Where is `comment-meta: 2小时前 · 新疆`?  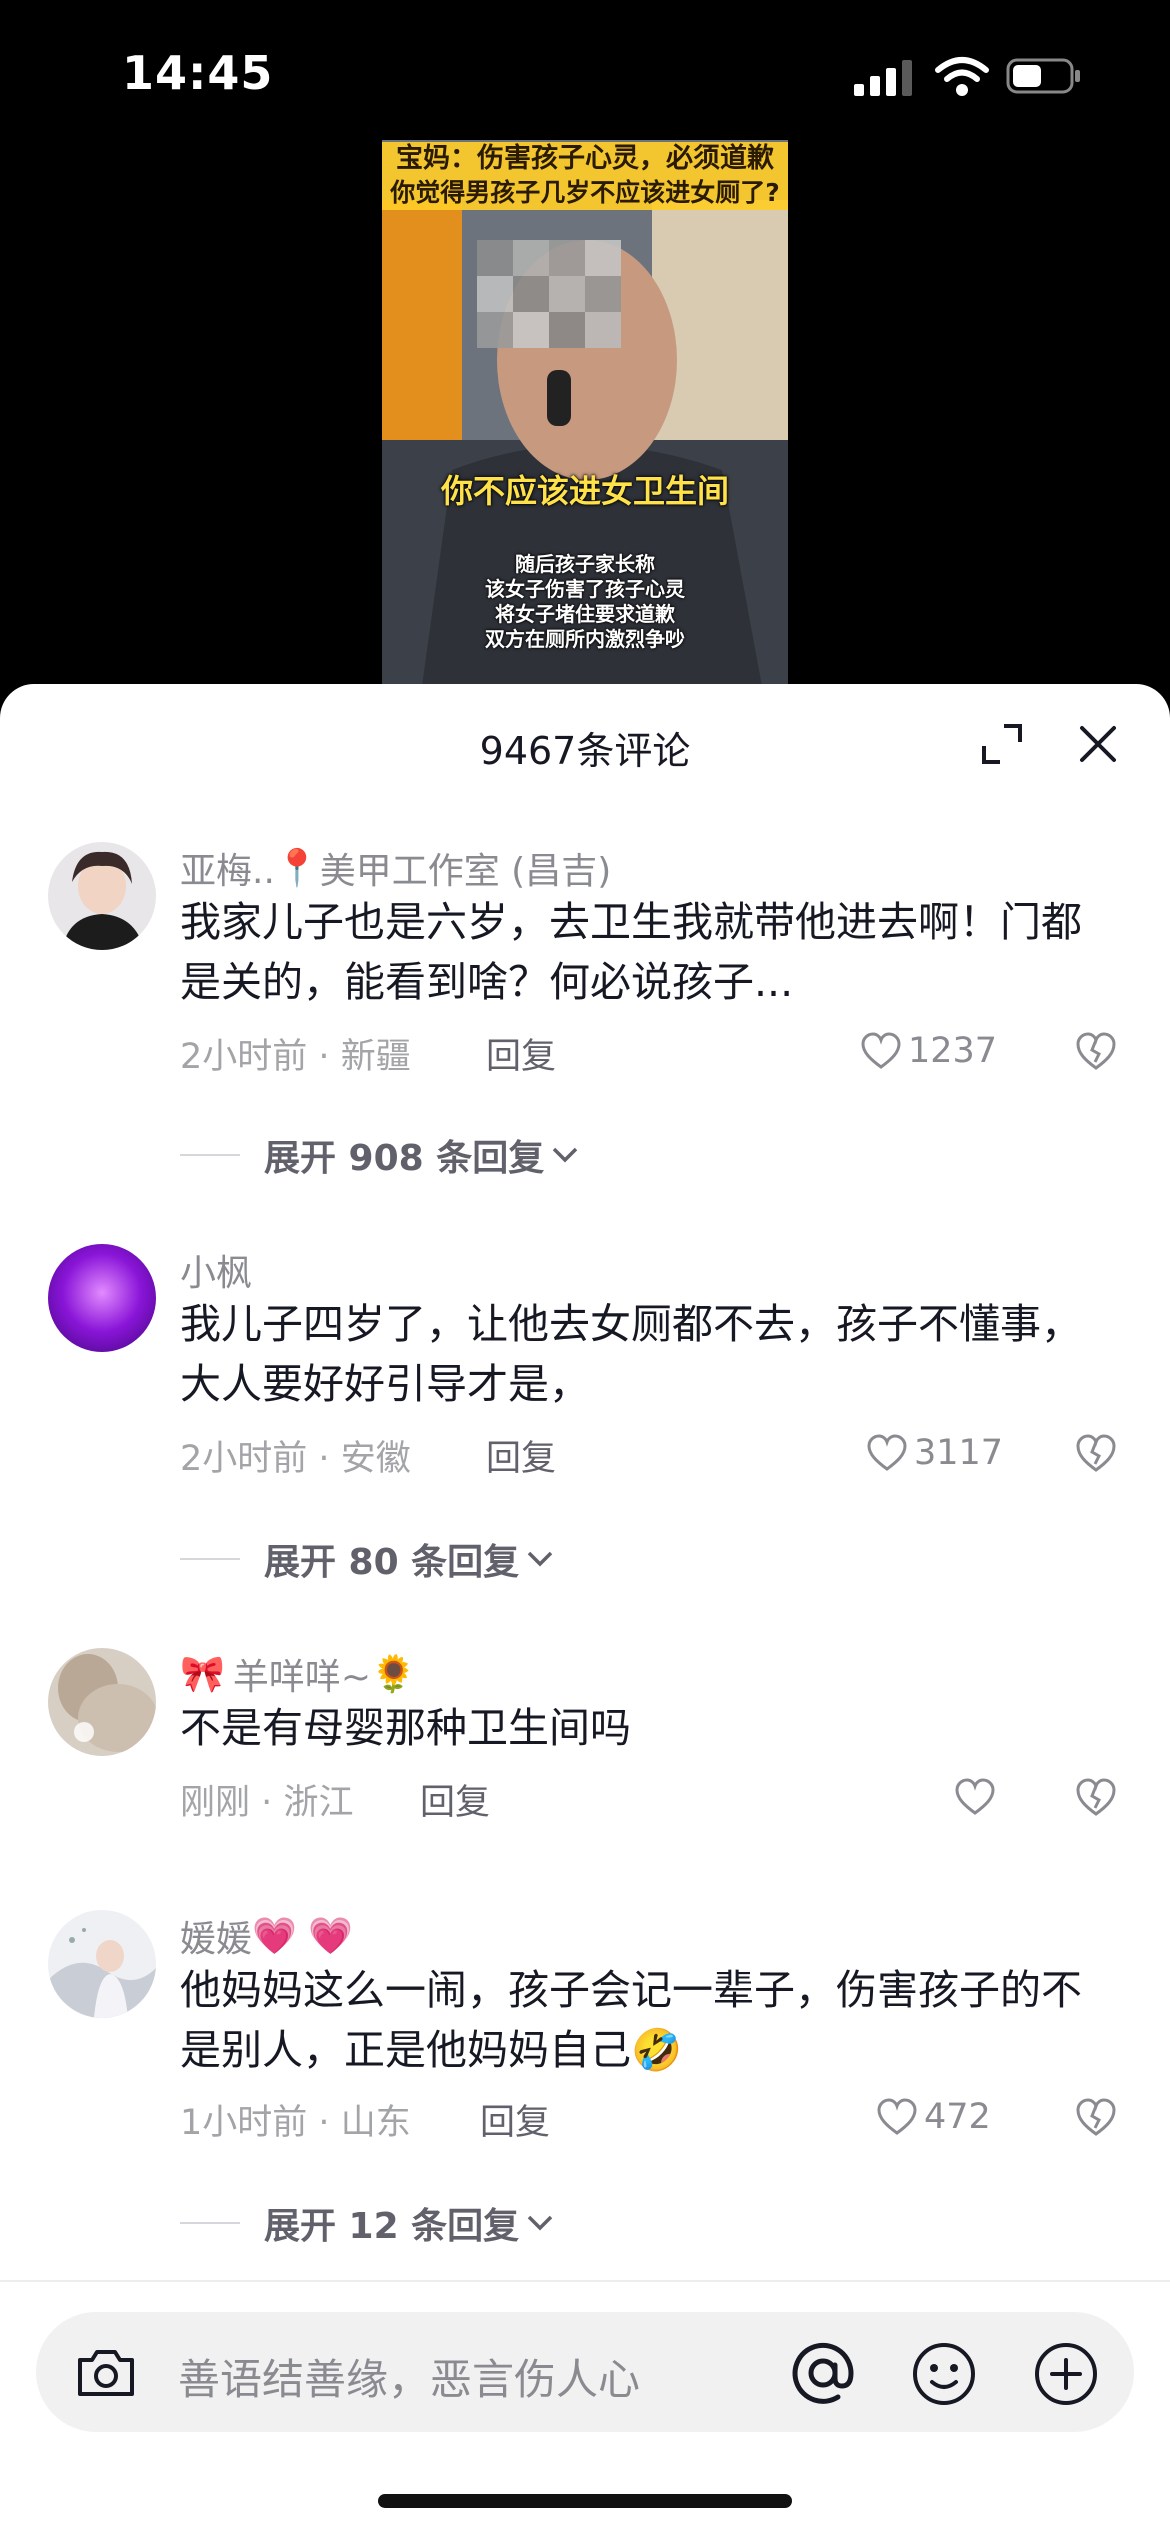 comment-meta: 2小时前 · 新疆 is located at coordinates (295, 1053).